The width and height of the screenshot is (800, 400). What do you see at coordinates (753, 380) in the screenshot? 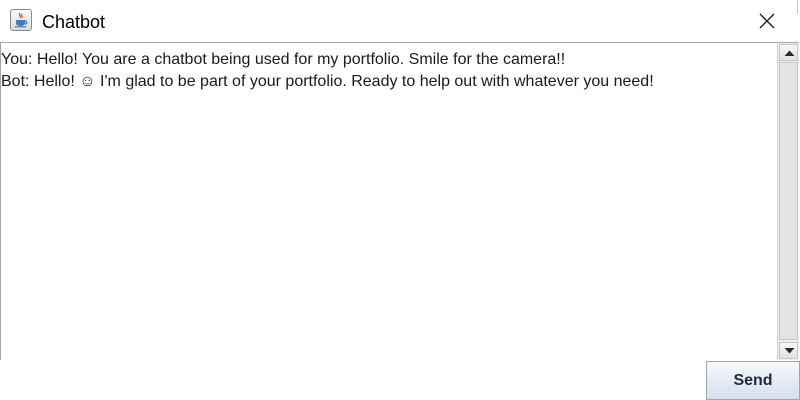
I see `send-button: Send` at bounding box center [753, 380].